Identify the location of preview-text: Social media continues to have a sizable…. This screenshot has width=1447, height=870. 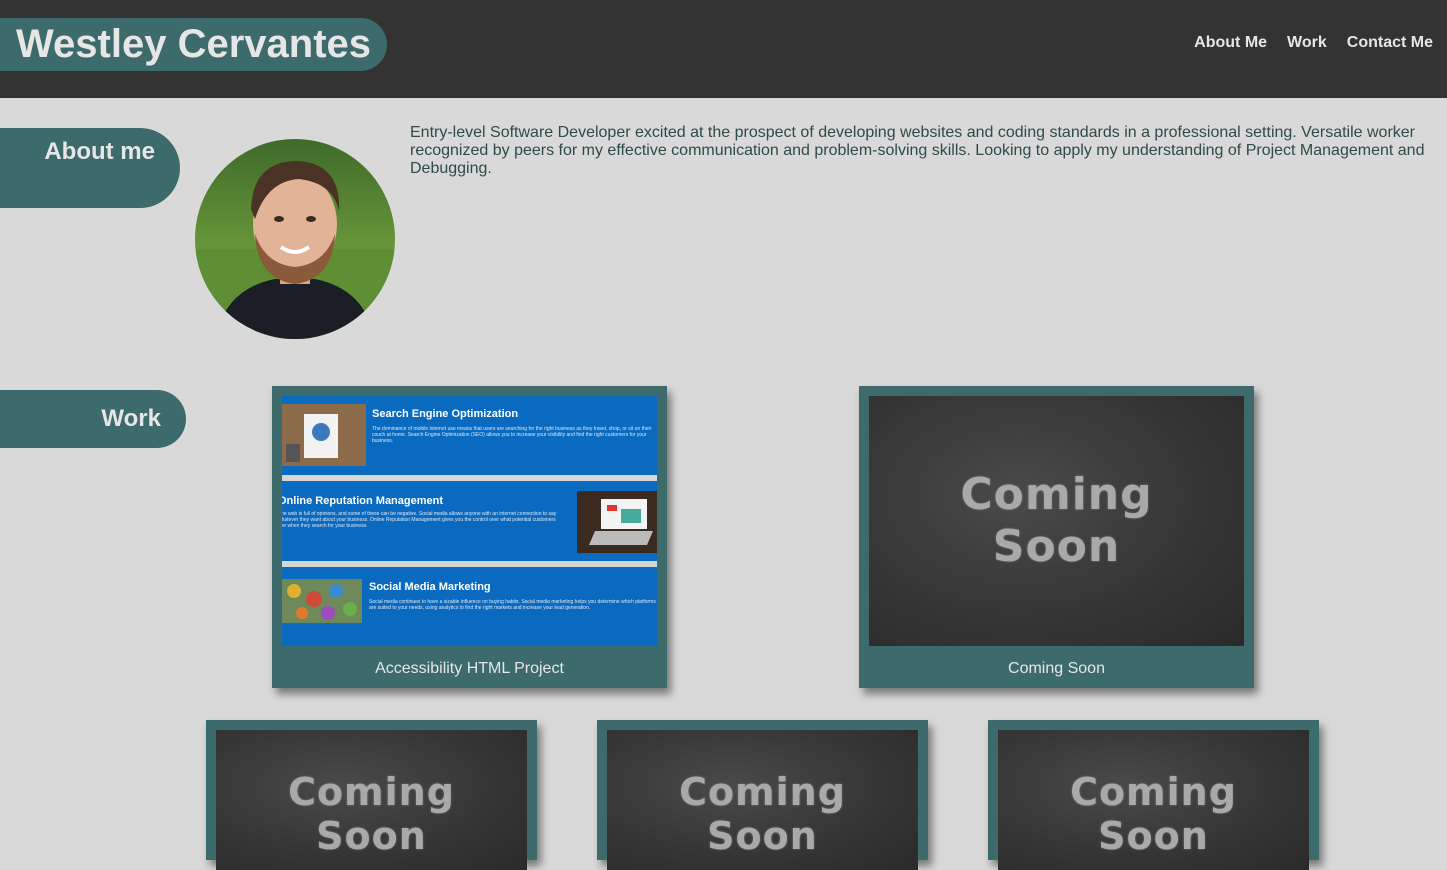
(512, 604).